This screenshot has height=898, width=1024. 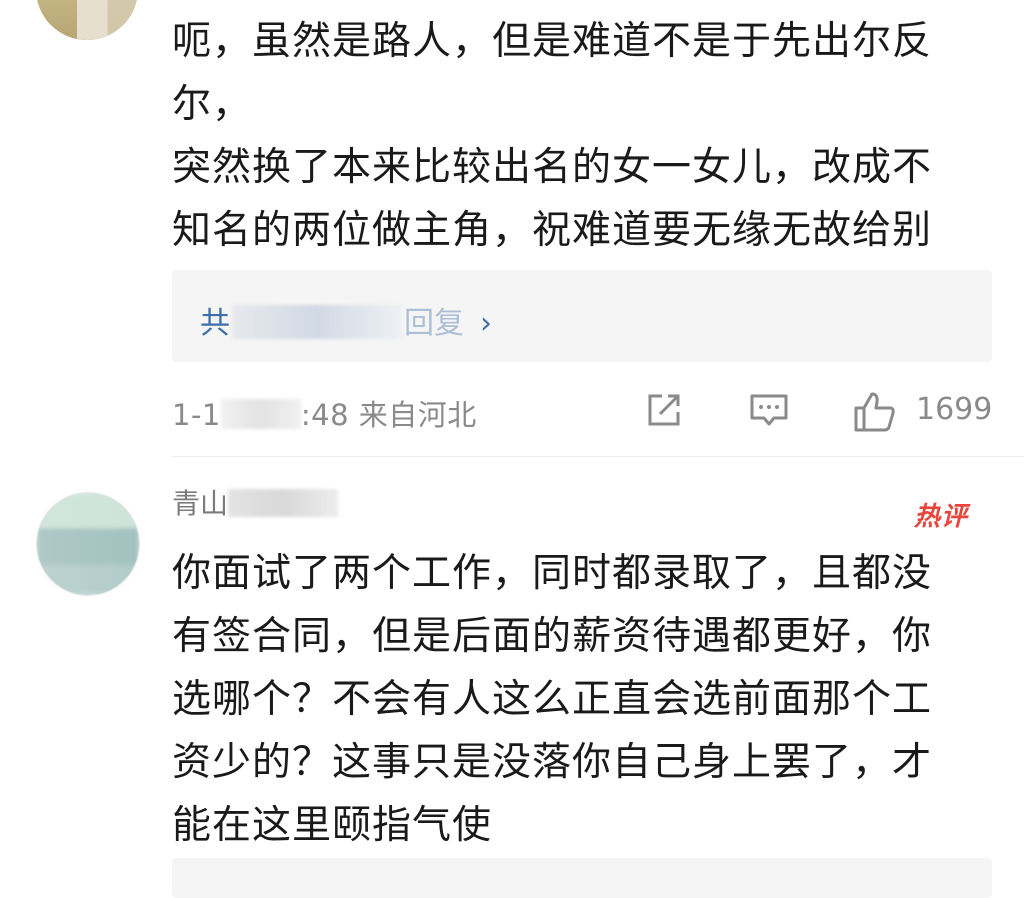 I want to click on share-icon, so click(x=664, y=410).